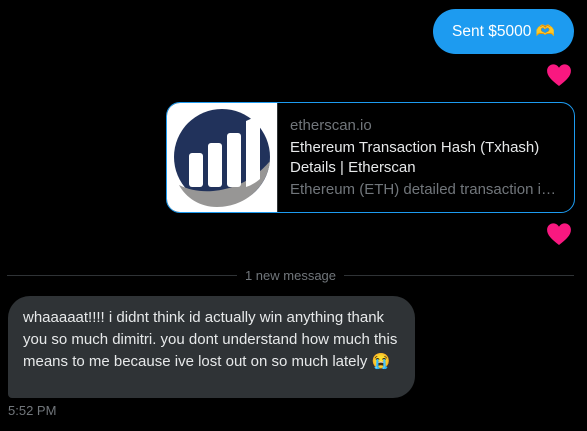 This screenshot has height=431, width=587. I want to click on etherscan-logo-icon, so click(222, 157).